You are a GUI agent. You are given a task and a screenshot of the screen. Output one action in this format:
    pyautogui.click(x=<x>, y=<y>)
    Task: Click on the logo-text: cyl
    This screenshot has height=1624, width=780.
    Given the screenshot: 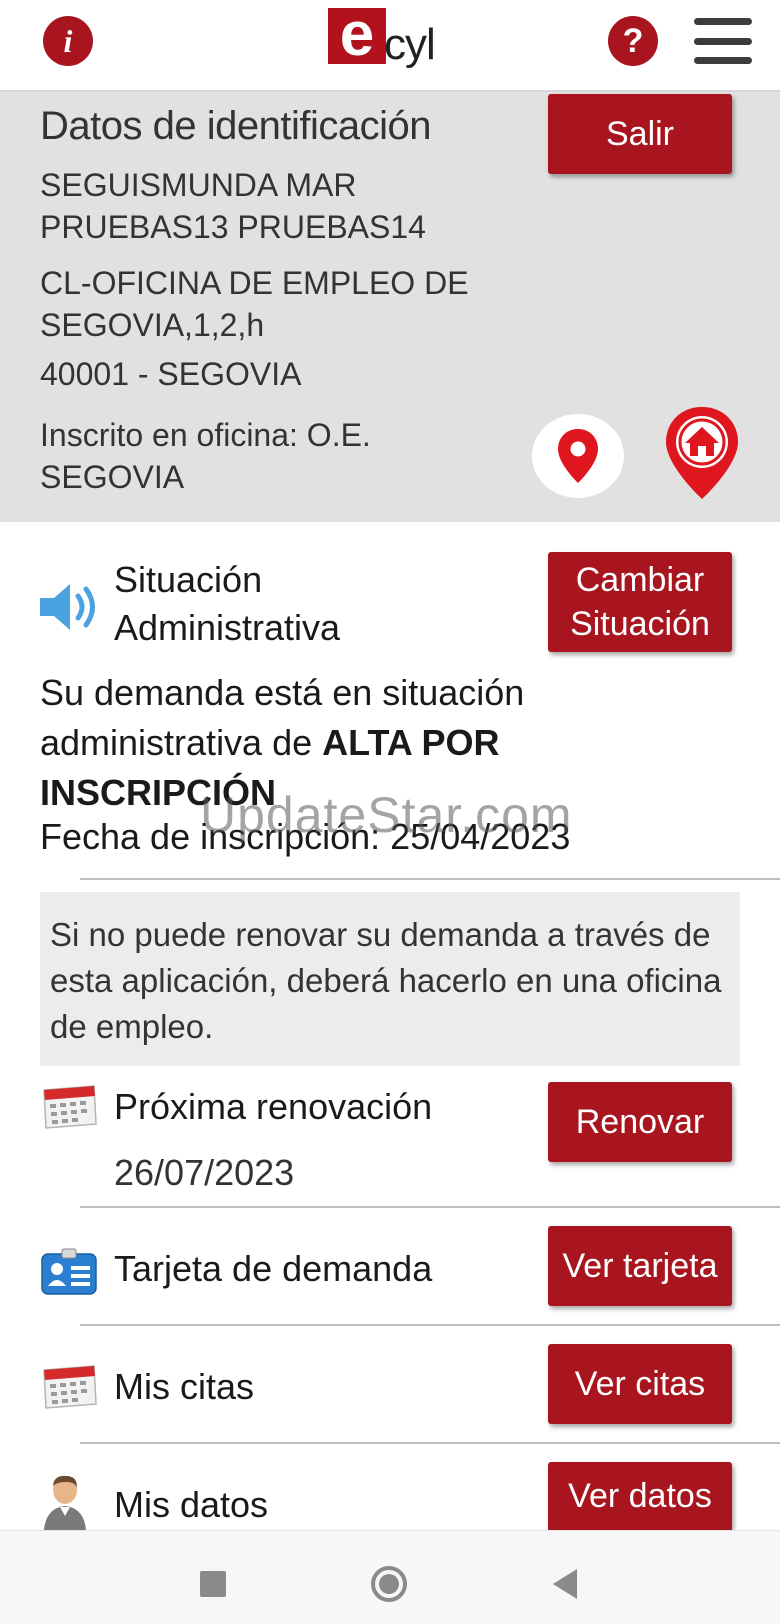 What is the action you would take?
    pyautogui.click(x=410, y=44)
    